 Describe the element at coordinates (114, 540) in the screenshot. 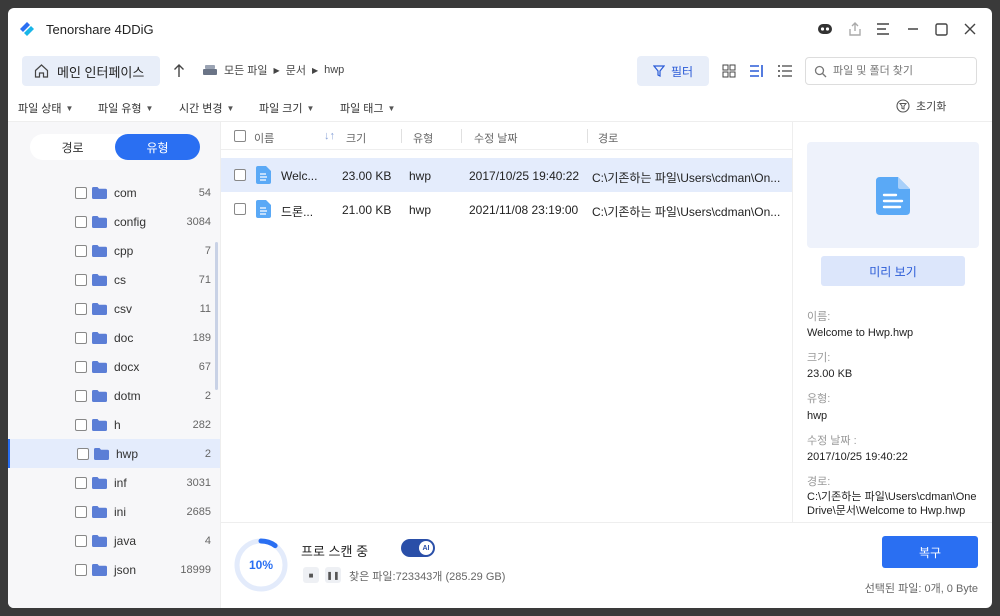

I see `sidebar-item-java: java 4` at that location.